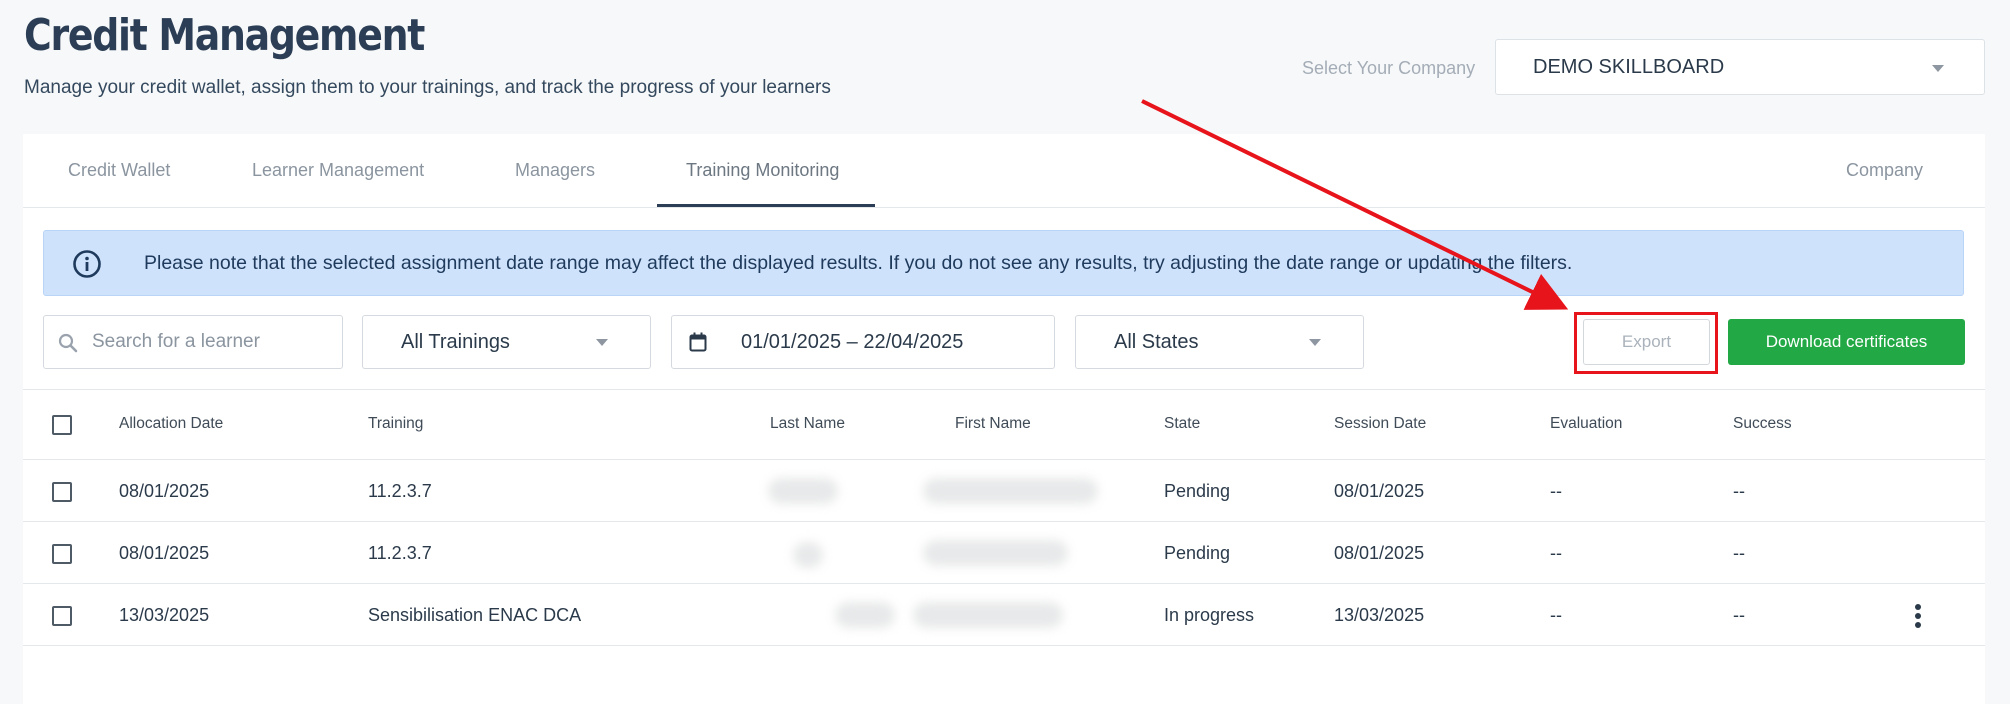 The width and height of the screenshot is (2010, 704). Describe the element at coordinates (68, 343) in the screenshot. I see `search-icon` at that location.